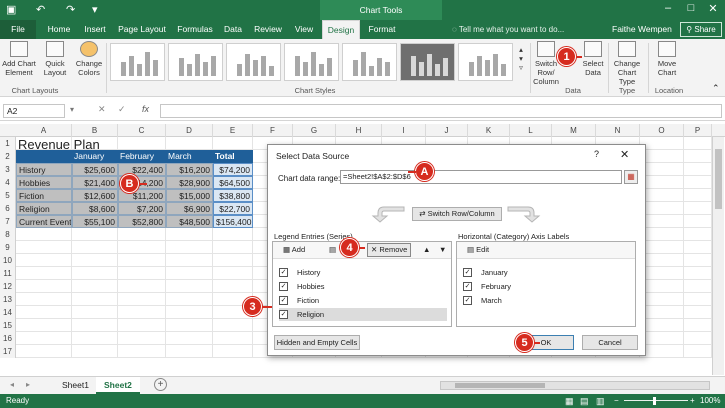 This screenshot has height=408, width=725. Describe the element at coordinates (363, 272) in the screenshot. I see `series-item: ✓ History` at that location.